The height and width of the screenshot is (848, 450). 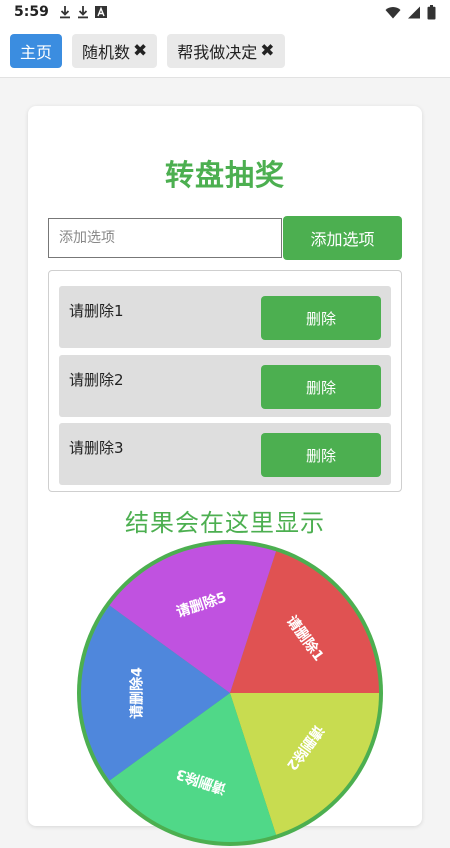 What do you see at coordinates (393, 12) in the screenshot?
I see `wifi-icon` at bounding box center [393, 12].